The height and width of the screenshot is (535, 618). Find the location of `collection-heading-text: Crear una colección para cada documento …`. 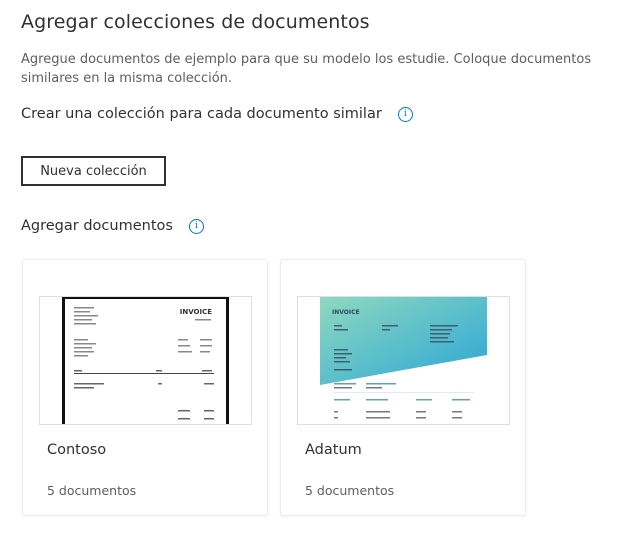

collection-heading-text: Crear una colección para cada documento … is located at coordinates (201, 114).